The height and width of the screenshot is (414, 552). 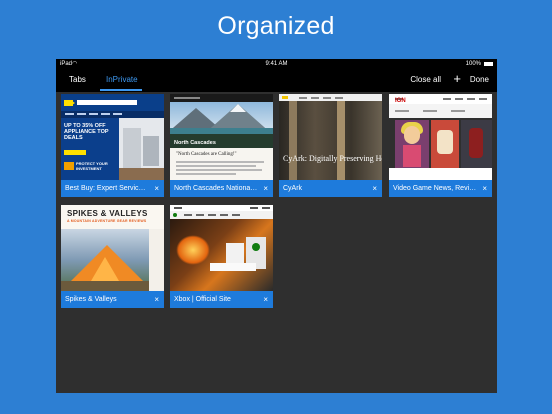 I want to click on bestbuy-header, so click(x=112, y=106).